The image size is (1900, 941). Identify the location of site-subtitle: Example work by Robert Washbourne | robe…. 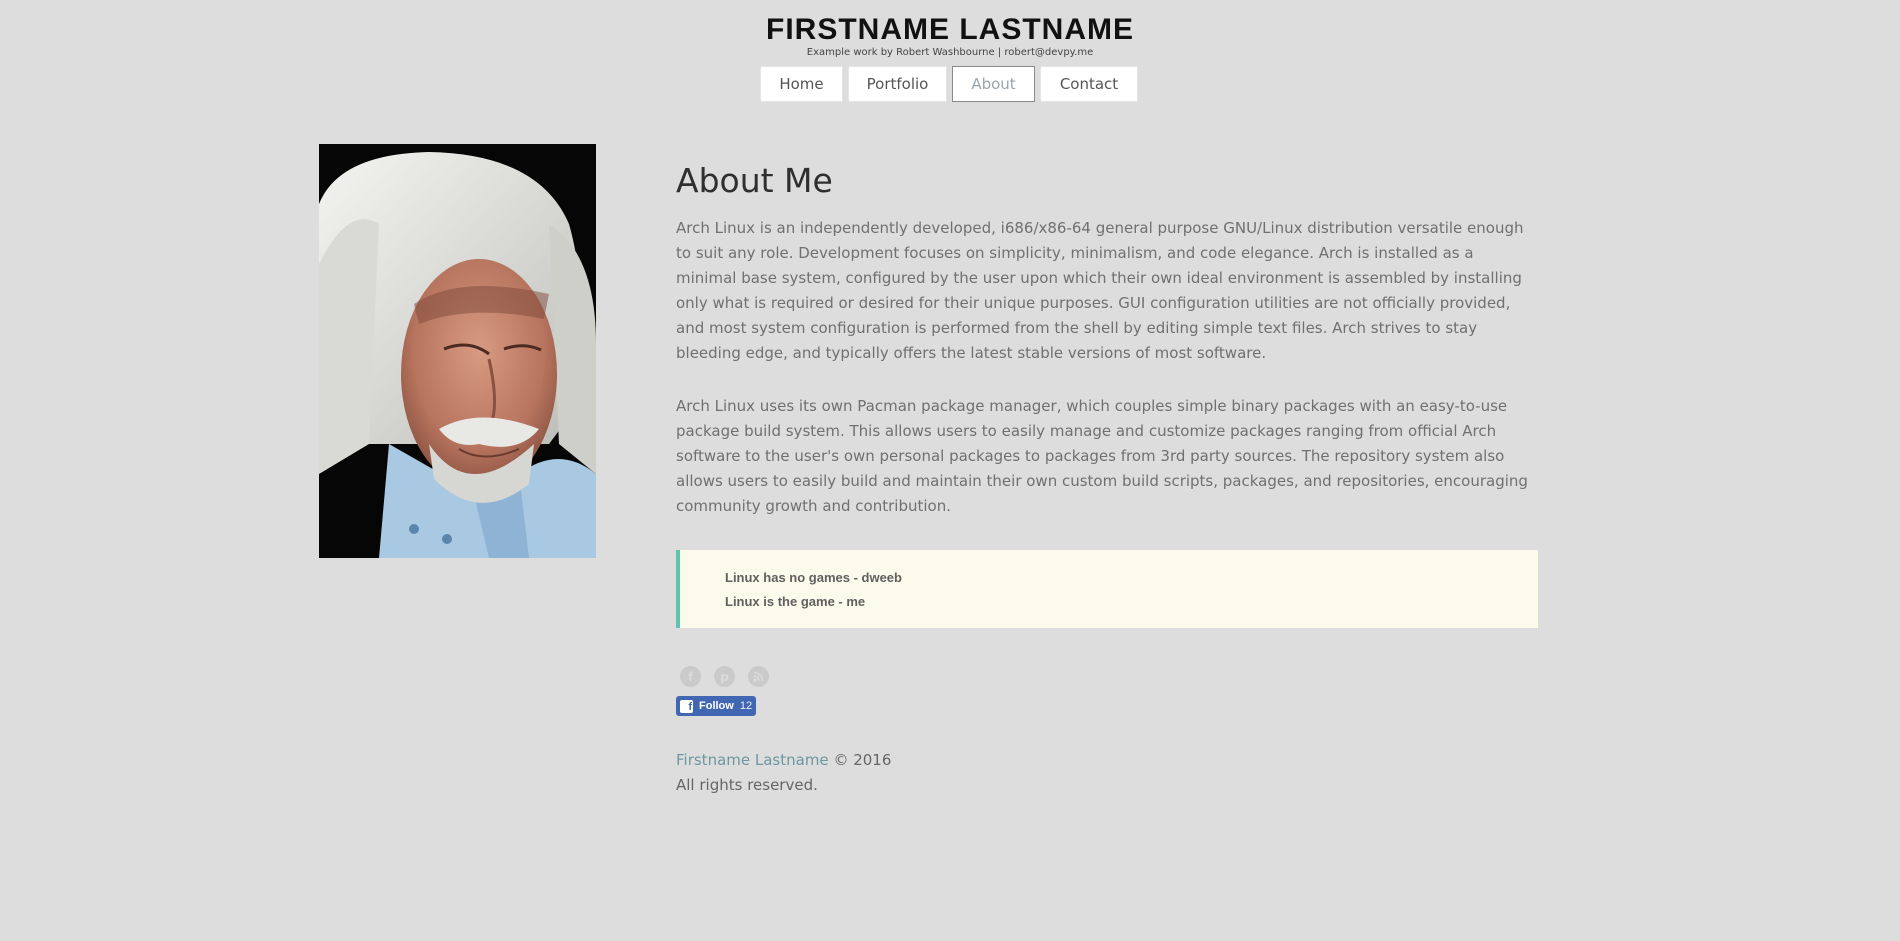
(950, 52).